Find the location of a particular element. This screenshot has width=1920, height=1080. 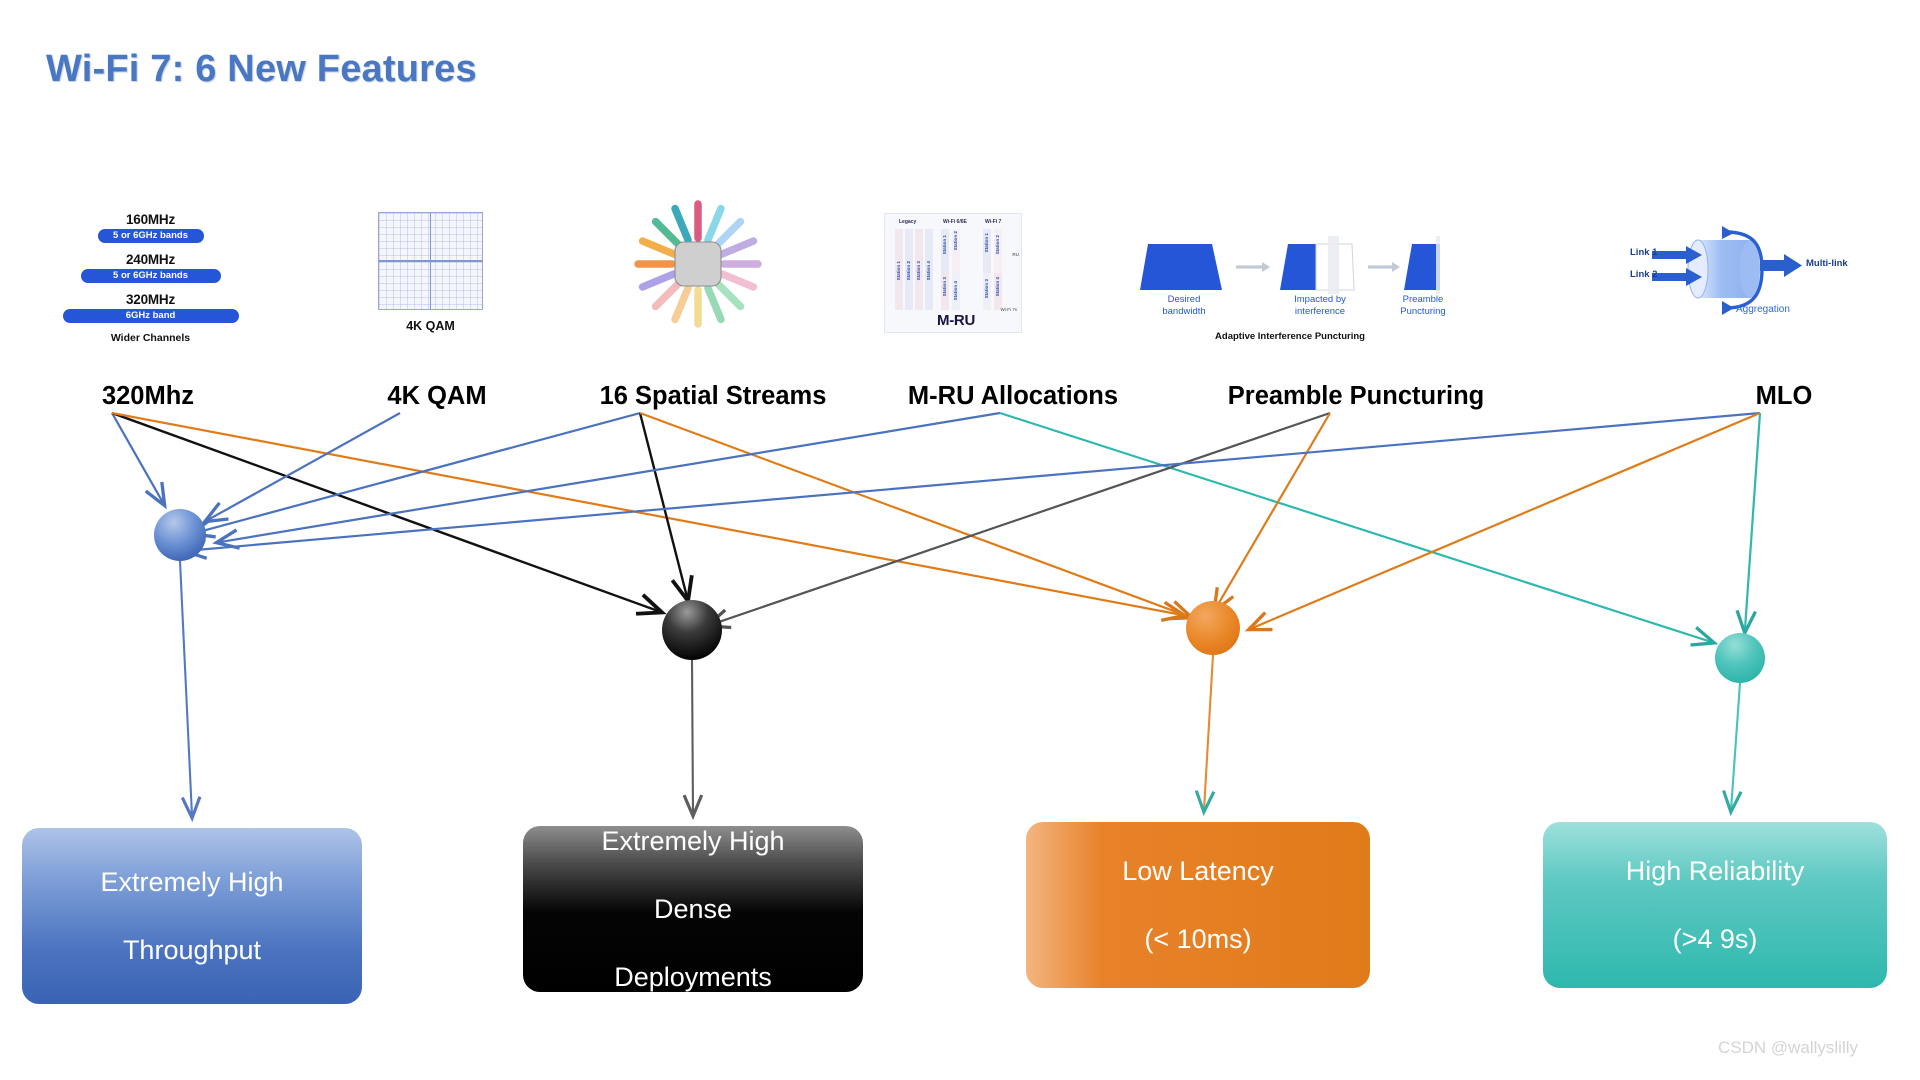

outcome-throughput-line1: Extremely High is located at coordinates (192, 882).